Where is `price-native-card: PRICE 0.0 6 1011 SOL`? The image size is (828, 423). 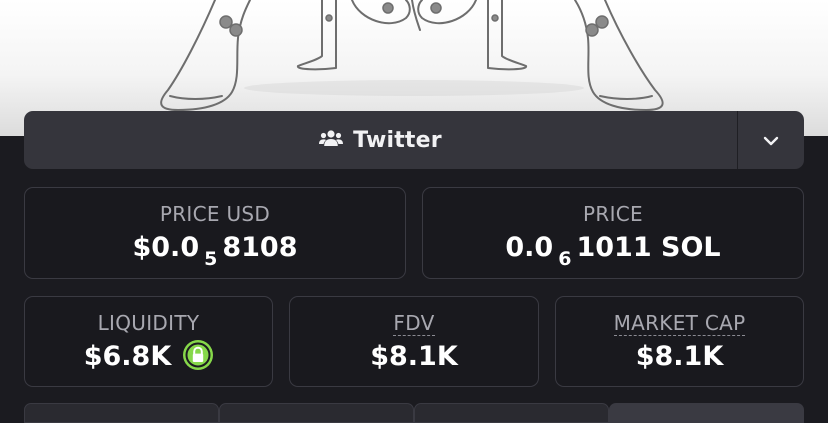 price-native-card: PRICE 0.0 6 1011 SOL is located at coordinates (613, 233).